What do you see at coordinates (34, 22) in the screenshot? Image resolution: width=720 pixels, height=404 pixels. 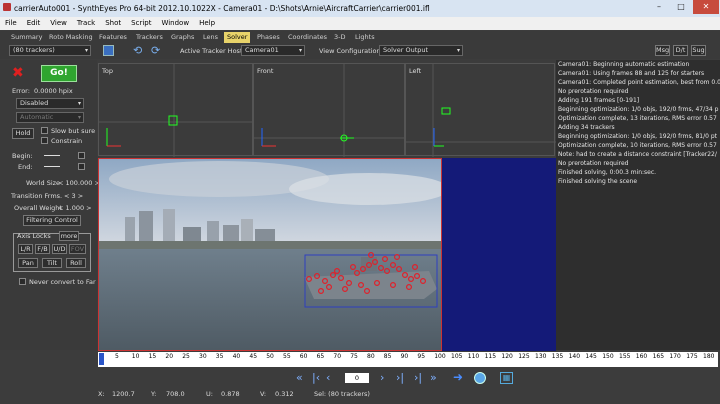 I see `menu-edit: Edit` at bounding box center [34, 22].